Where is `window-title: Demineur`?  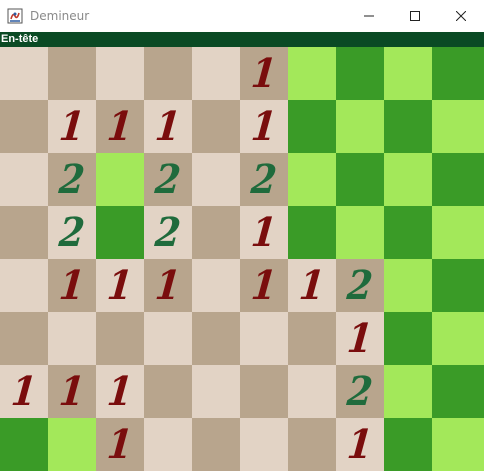
window-title: Demineur is located at coordinates (60, 16).